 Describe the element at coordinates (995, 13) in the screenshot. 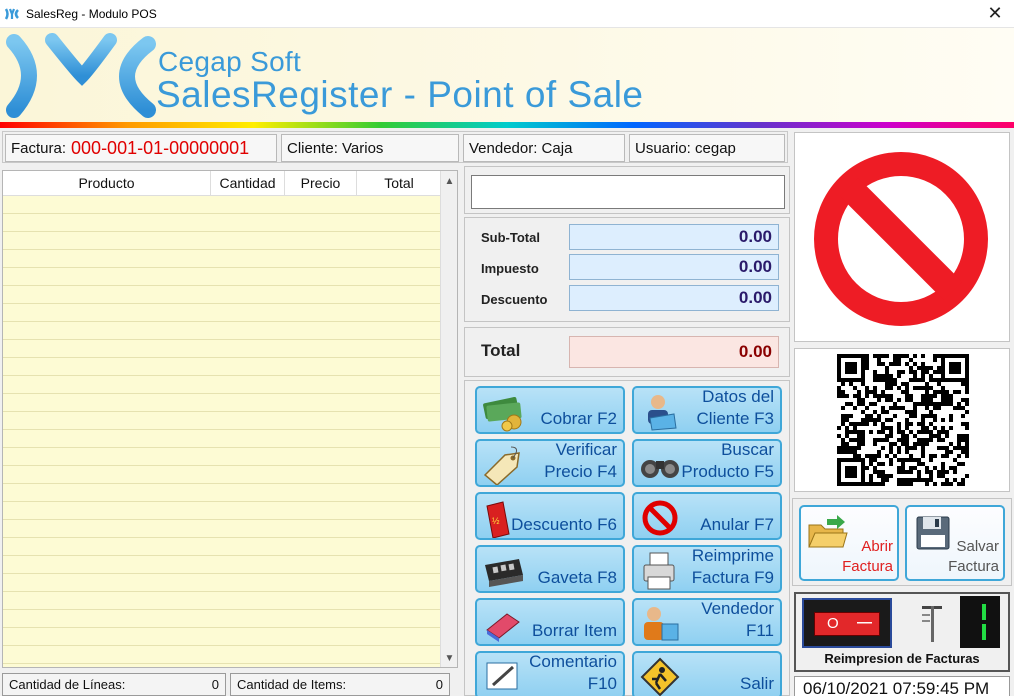

I see `close-icon: ✕` at that location.